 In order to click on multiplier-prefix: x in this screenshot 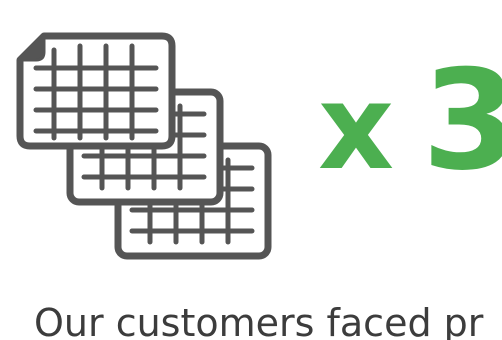, I will do `click(356, 127)`.